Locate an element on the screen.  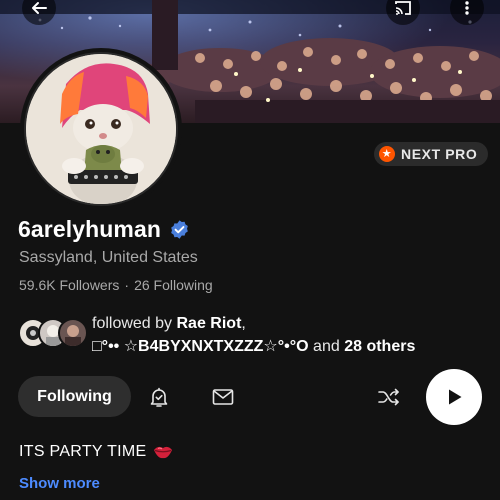
next-pro-badge: ★ NEXT PRO is located at coordinates (431, 154).